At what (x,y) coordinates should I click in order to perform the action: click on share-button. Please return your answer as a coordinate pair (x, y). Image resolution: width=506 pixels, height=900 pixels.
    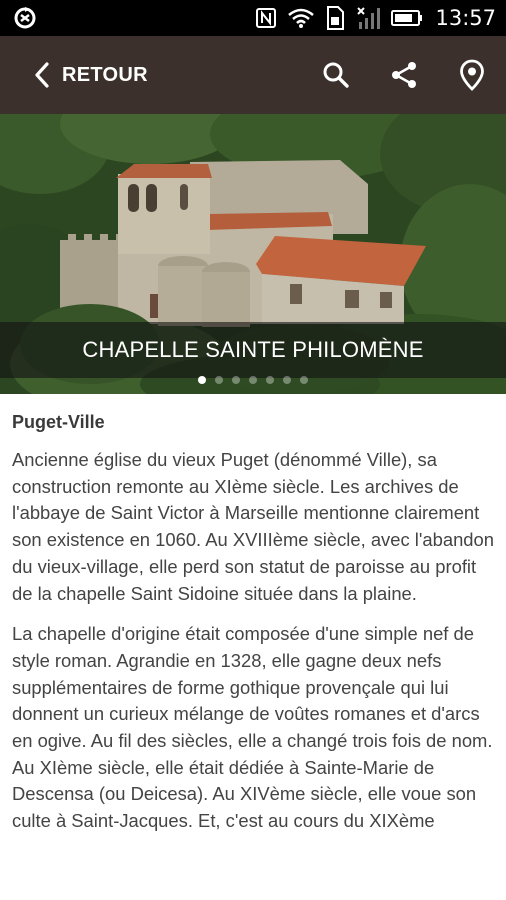
    Looking at the image, I should click on (404, 75).